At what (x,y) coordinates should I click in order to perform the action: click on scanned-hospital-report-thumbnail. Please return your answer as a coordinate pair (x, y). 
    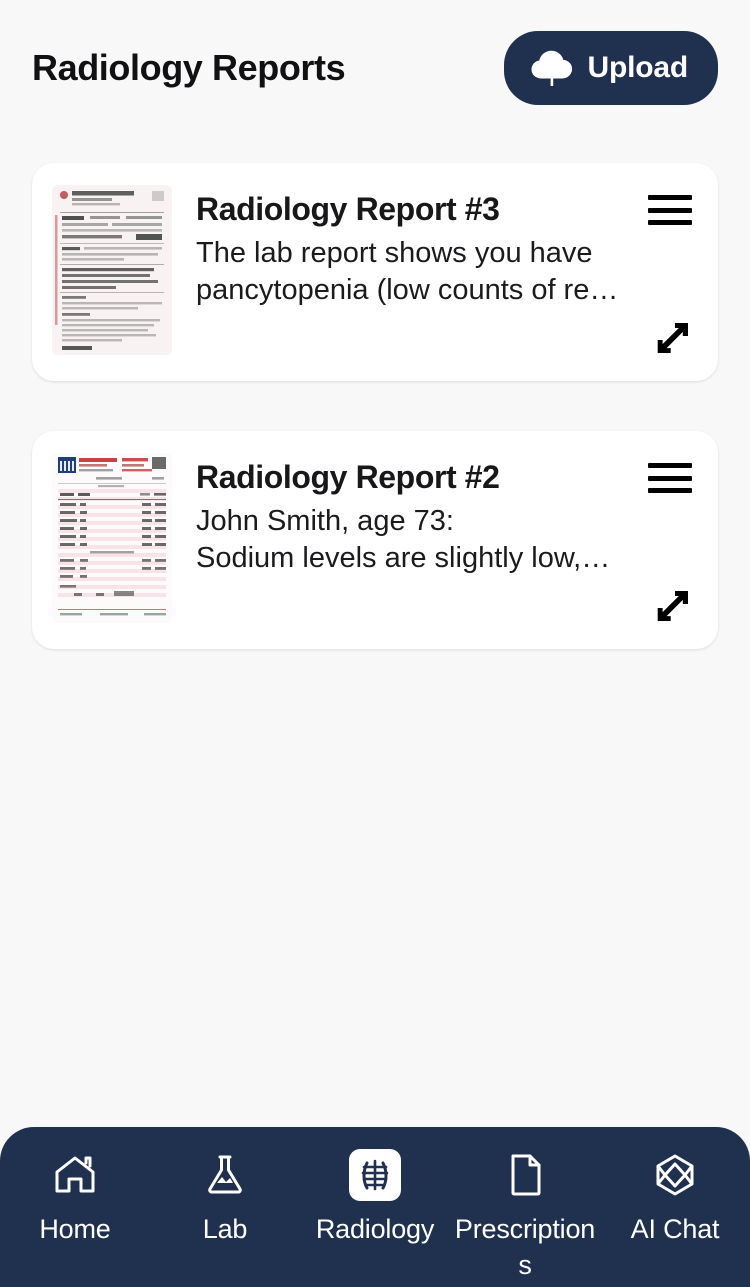
    Looking at the image, I should click on (112, 270).